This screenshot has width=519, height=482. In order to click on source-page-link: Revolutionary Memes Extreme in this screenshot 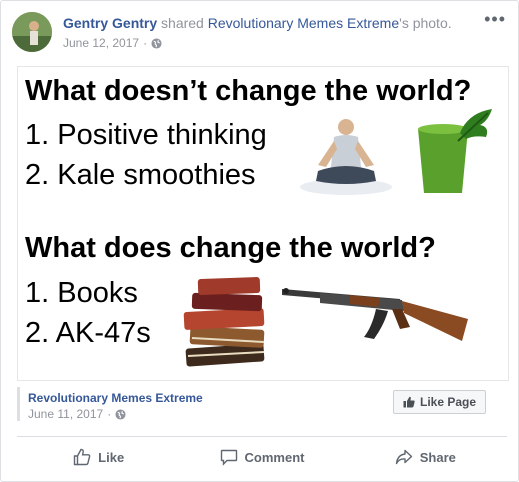, I will do `click(303, 23)`.